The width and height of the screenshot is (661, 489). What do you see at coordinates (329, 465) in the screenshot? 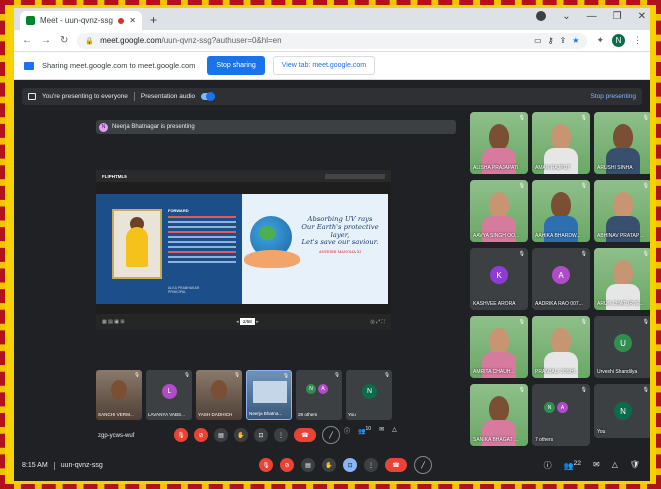
I see `raise-hand-icon: ✋` at bounding box center [329, 465].